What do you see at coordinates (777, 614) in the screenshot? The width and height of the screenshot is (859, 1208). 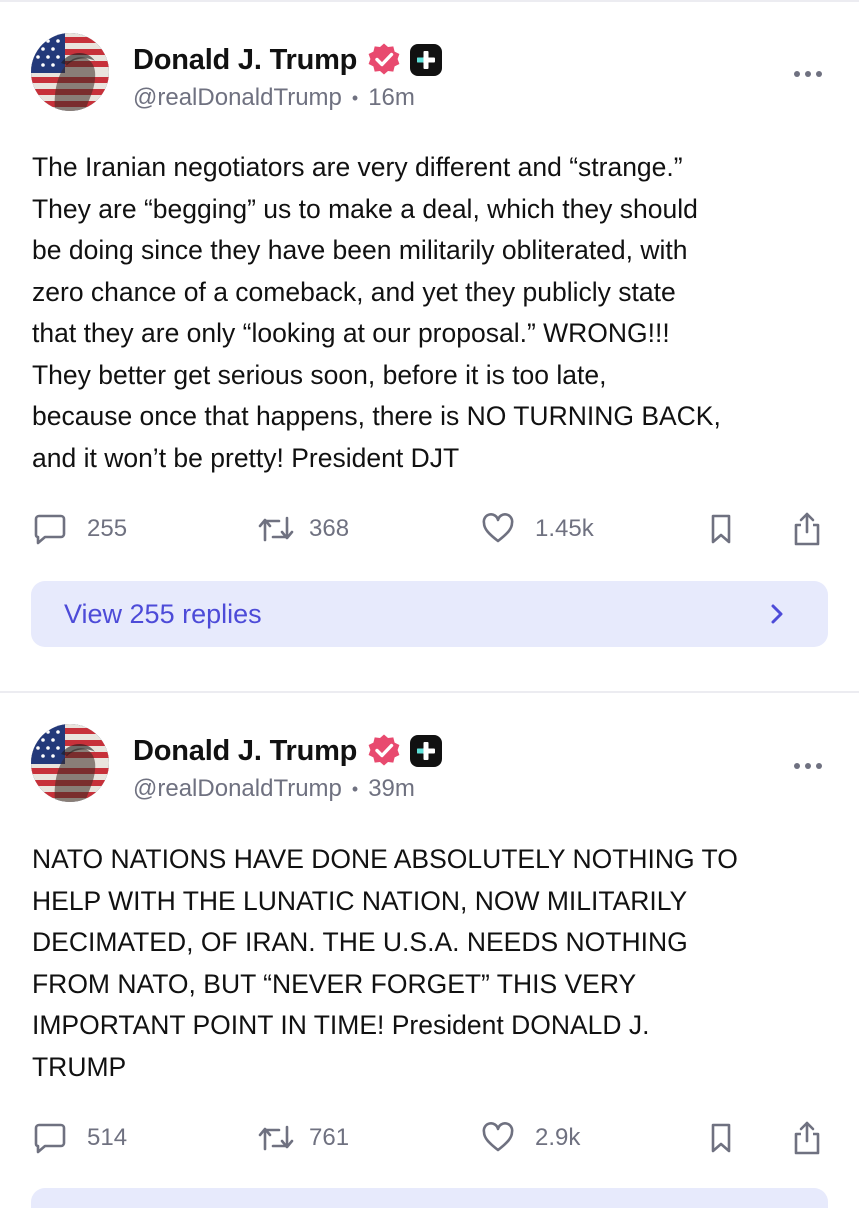 I see `chevron-right-icon` at bounding box center [777, 614].